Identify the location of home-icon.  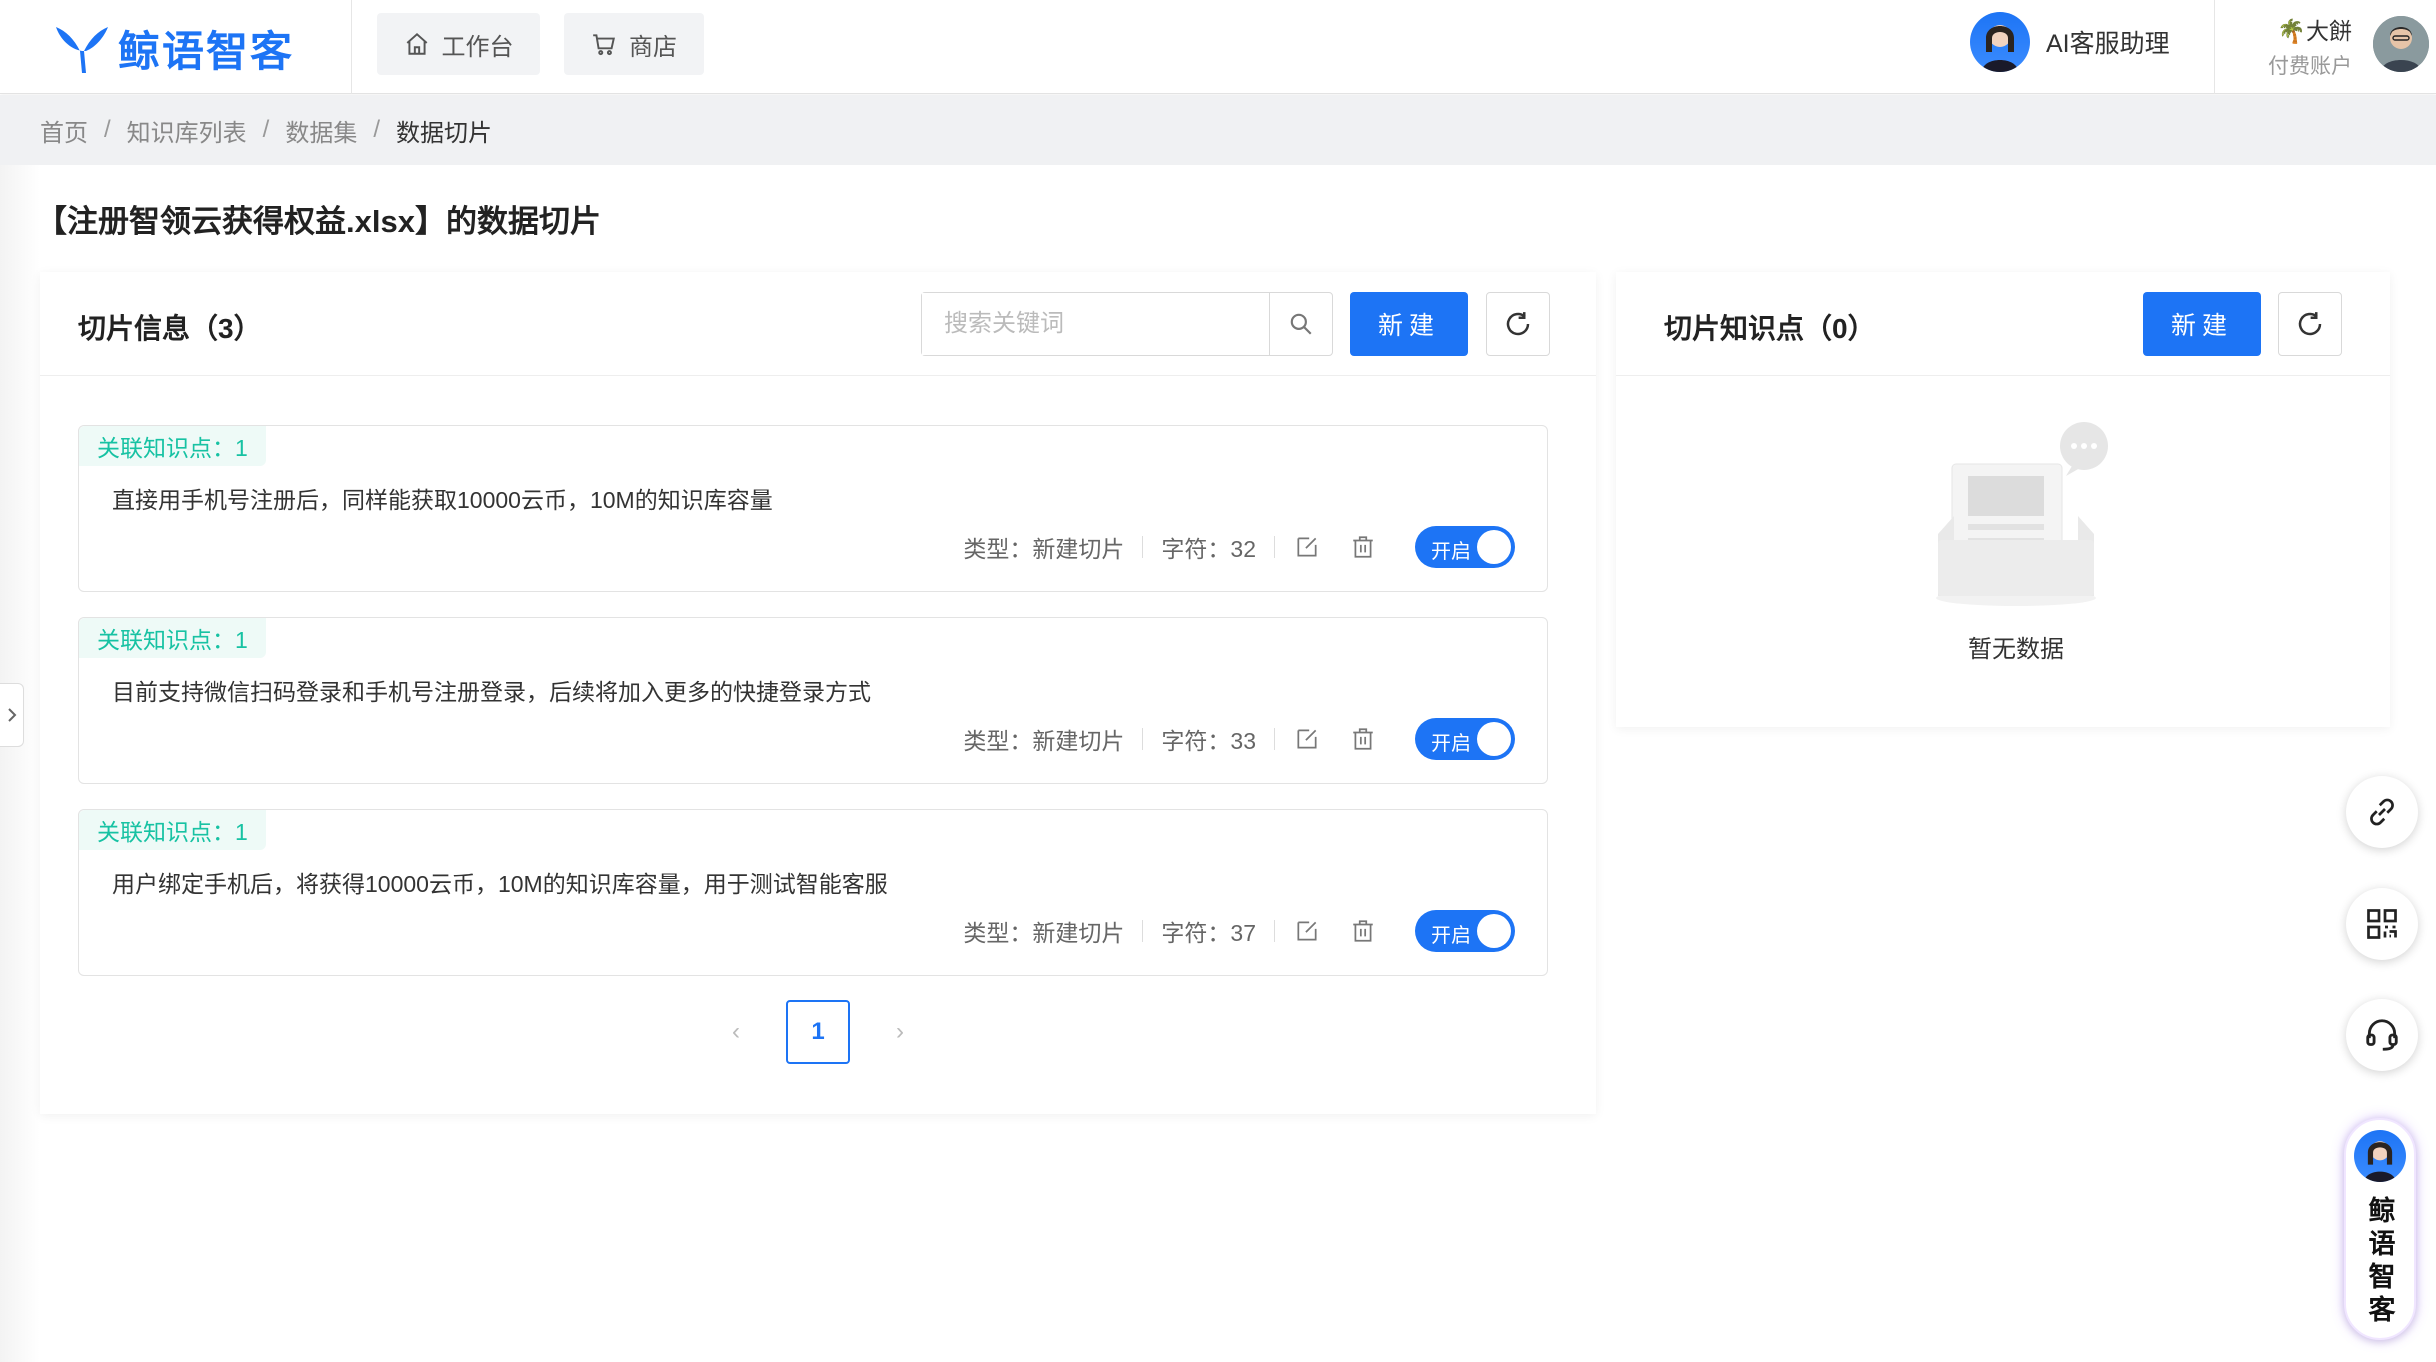
(416, 43).